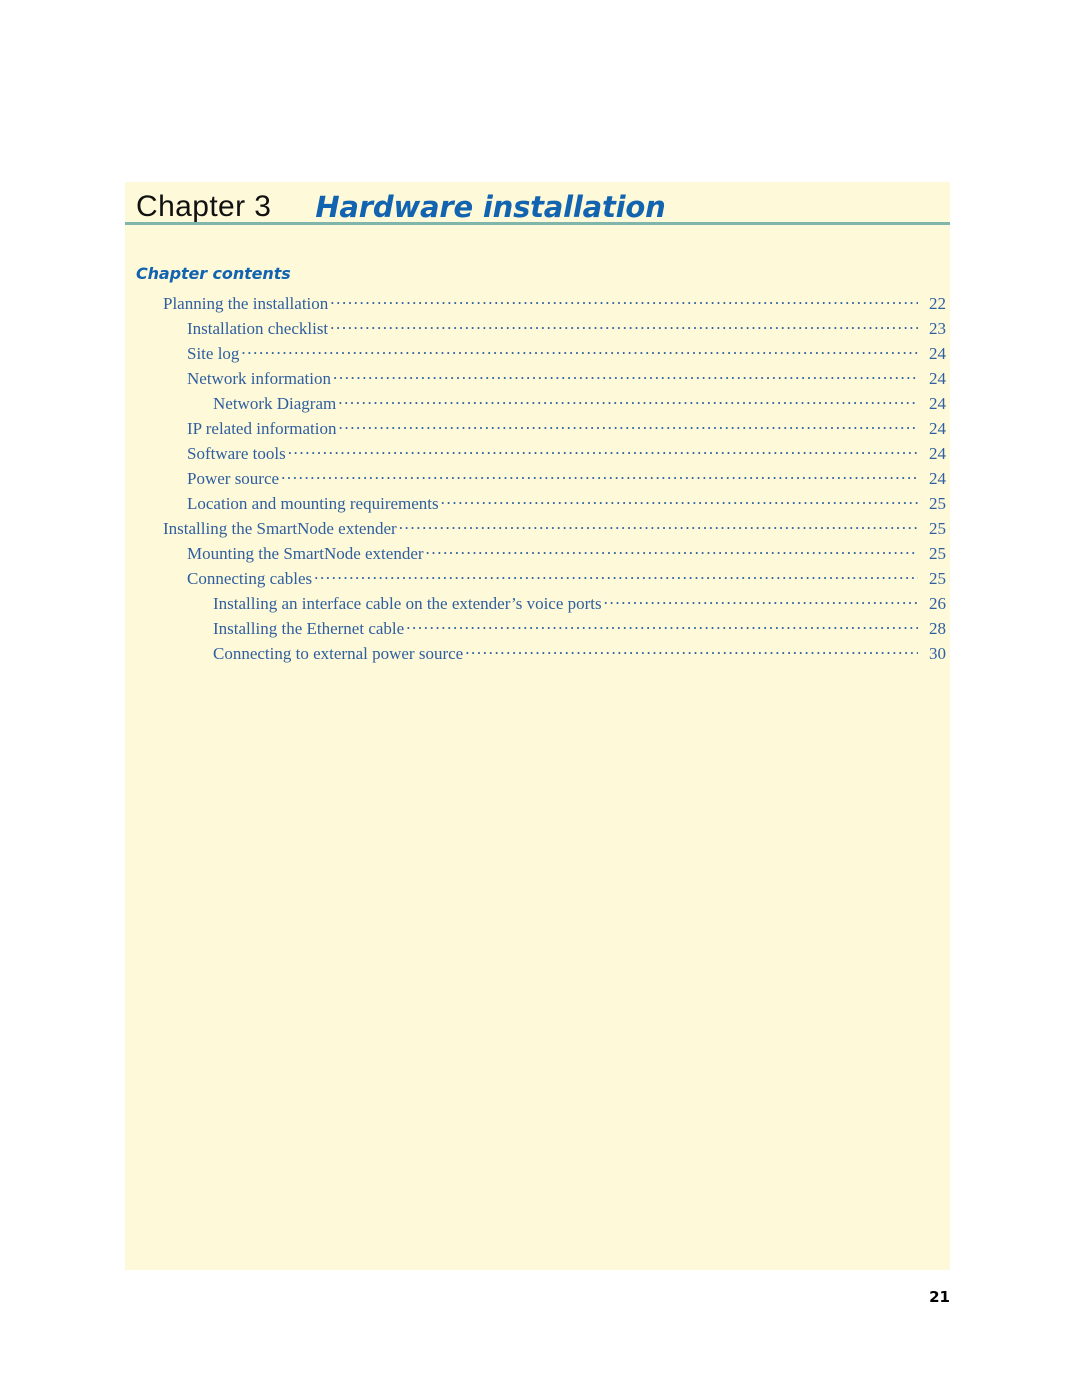  Describe the element at coordinates (262, 428) in the screenshot. I see `toc-entry-label: IP related information` at that location.